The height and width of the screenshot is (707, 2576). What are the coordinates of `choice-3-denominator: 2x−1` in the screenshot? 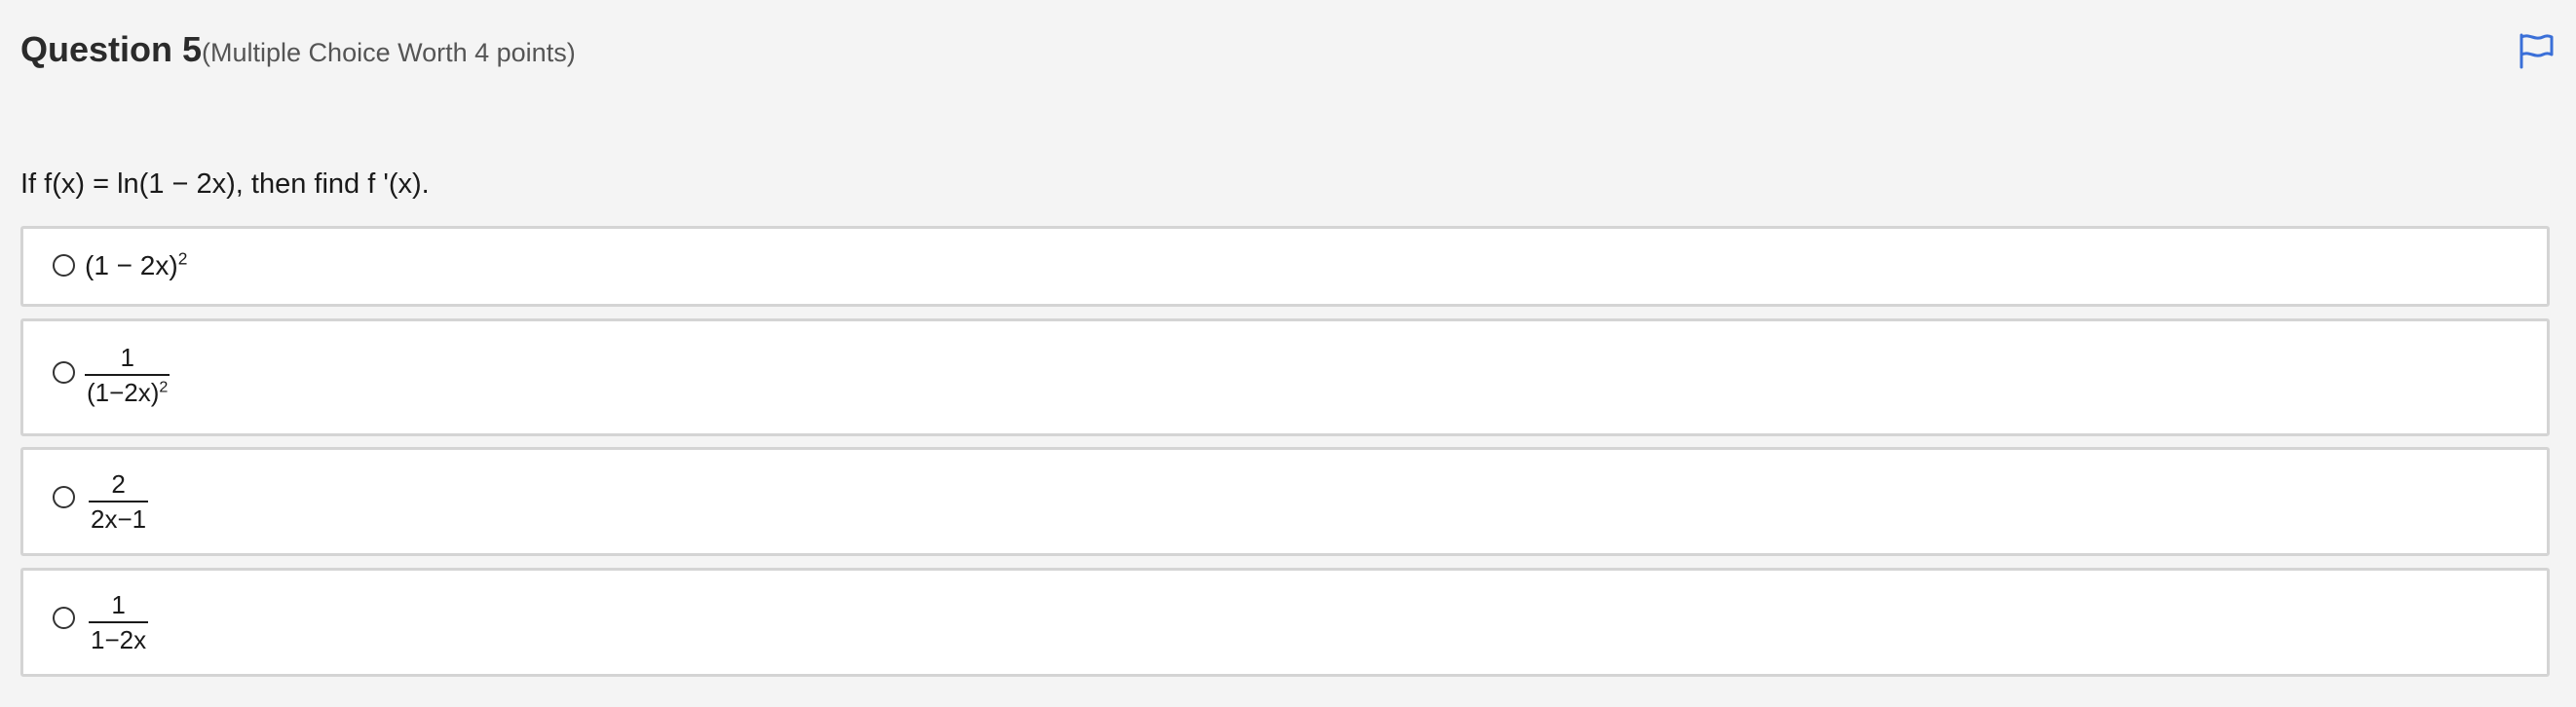 It's located at (119, 519).